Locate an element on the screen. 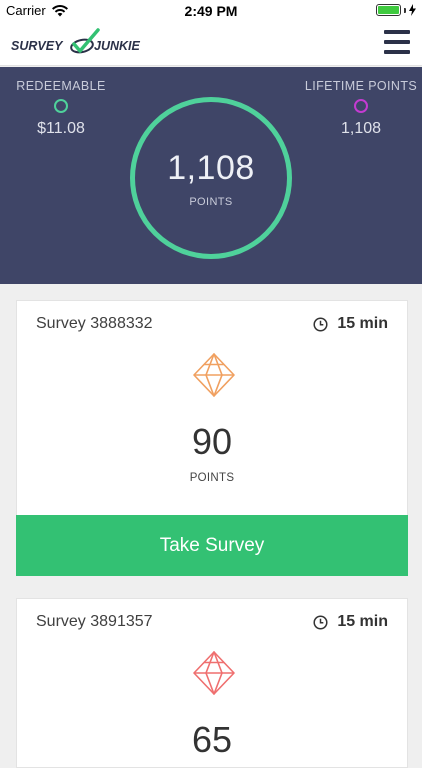 The image size is (422, 768). hamburger-menu-icon is located at coordinates (397, 42).